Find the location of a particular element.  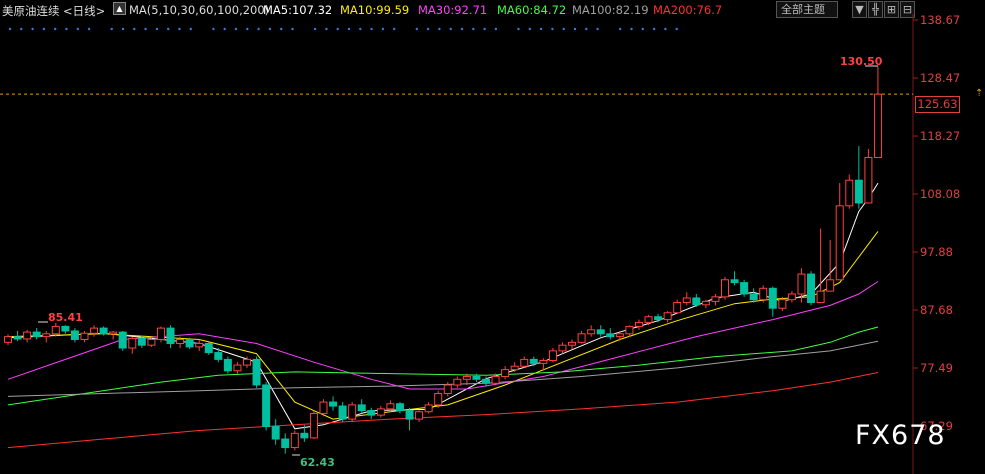

high-label: 130.50 is located at coordinates (861, 61).